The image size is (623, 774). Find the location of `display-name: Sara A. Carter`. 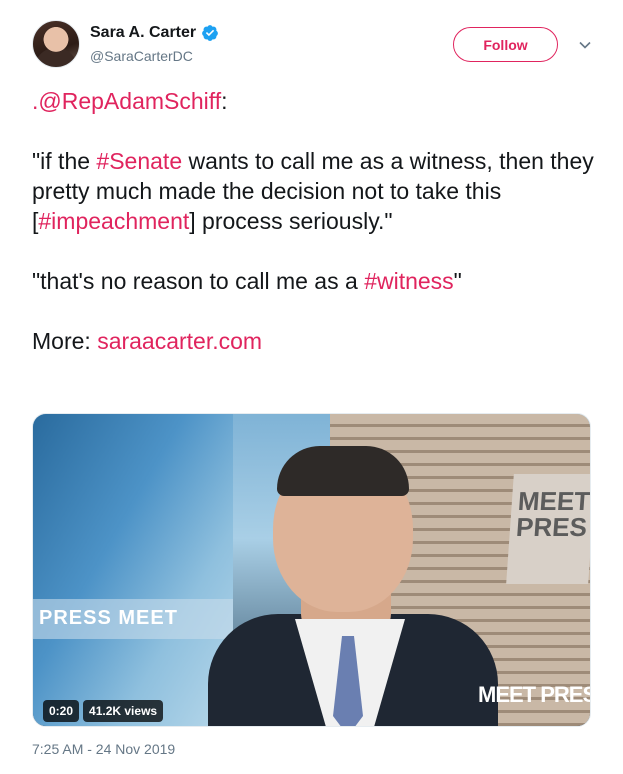

display-name: Sara A. Carter is located at coordinates (143, 33).